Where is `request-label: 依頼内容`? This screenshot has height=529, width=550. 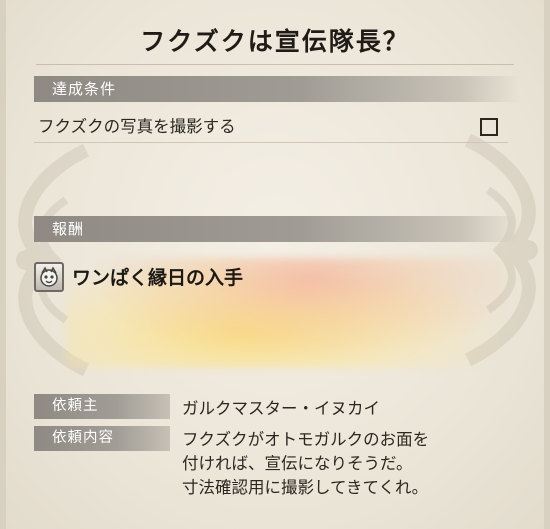
request-label: 依頼内容 is located at coordinates (102, 438).